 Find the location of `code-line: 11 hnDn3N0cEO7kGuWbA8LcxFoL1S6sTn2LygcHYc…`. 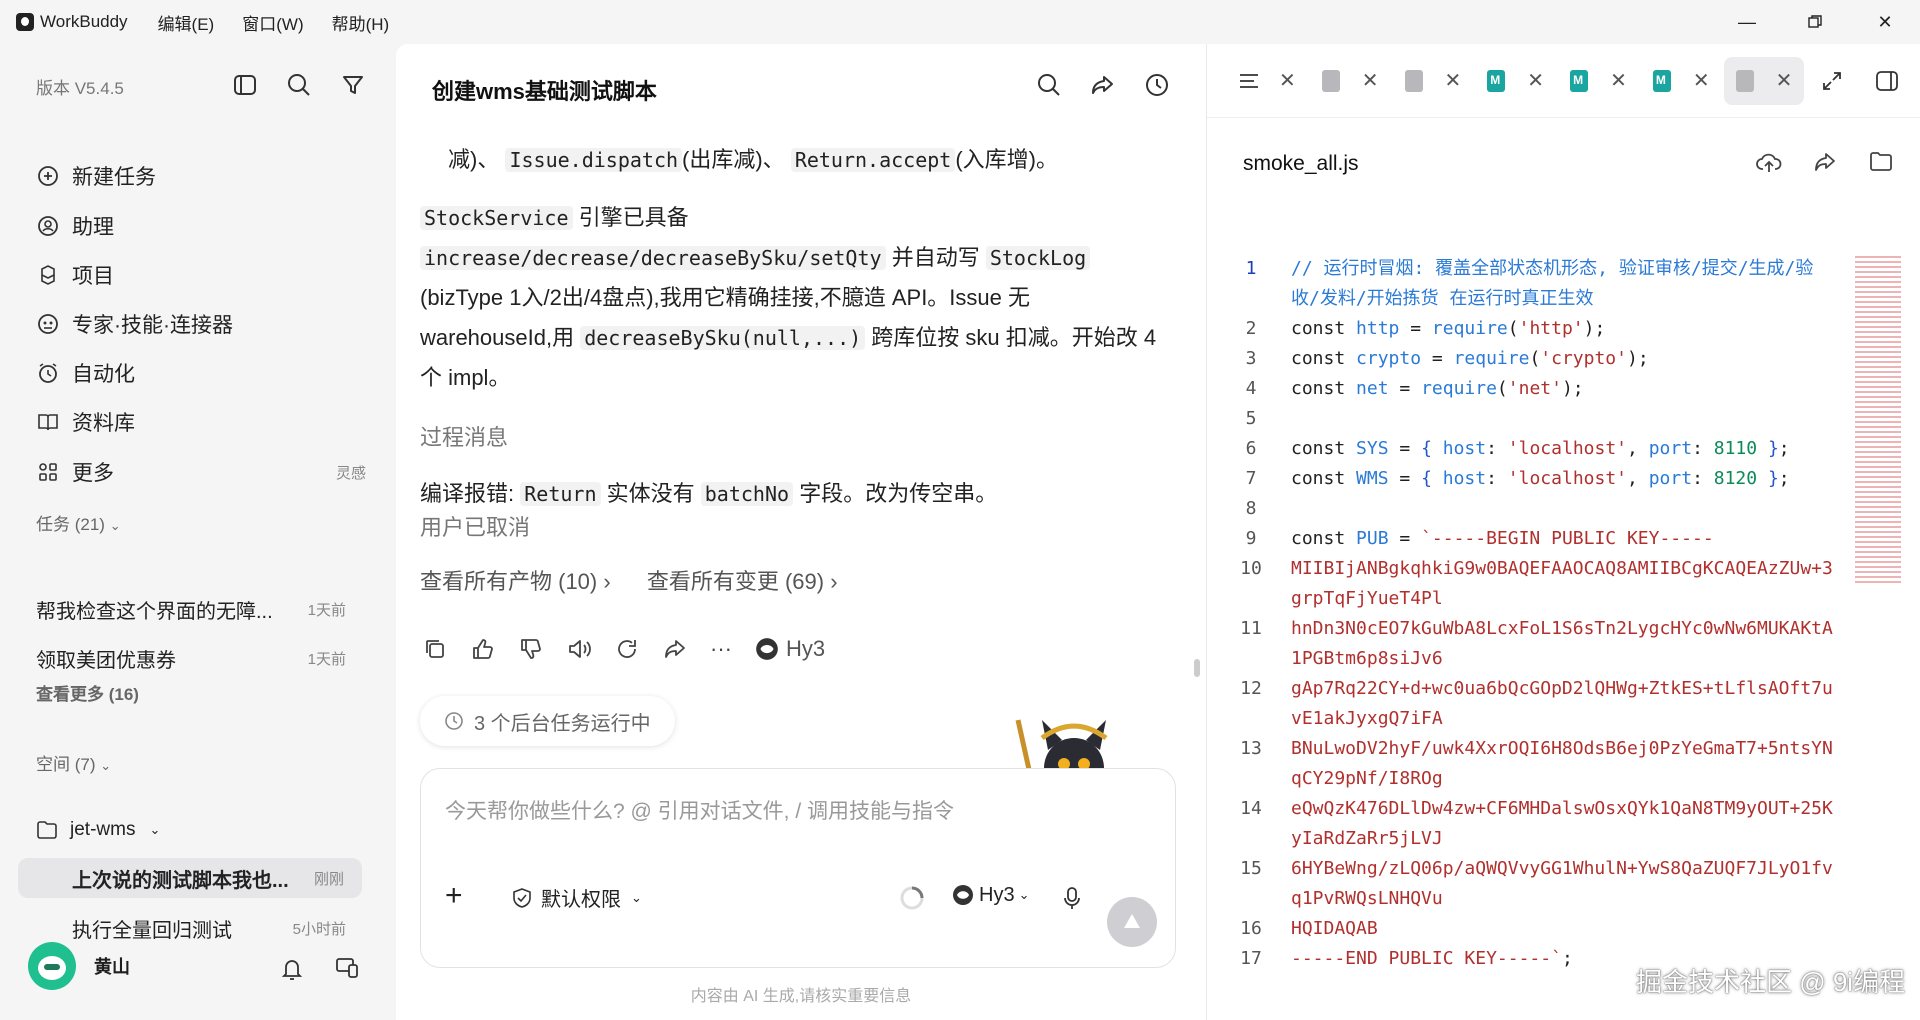

code-line: 11 hnDn3N0cEO7kGuWbA8LcxFoL1S6sTn2LygcHYc… is located at coordinates (1536, 644).